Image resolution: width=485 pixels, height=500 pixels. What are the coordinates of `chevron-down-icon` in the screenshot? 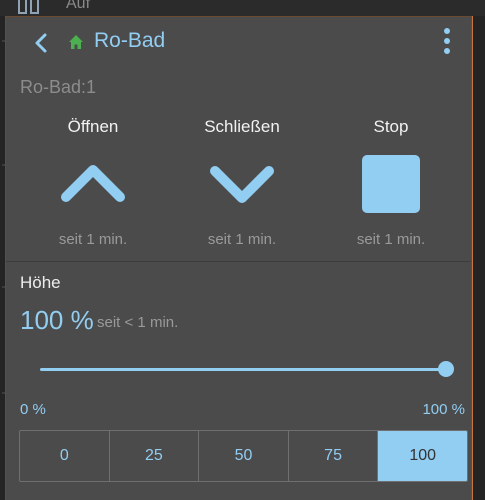 It's located at (242, 184).